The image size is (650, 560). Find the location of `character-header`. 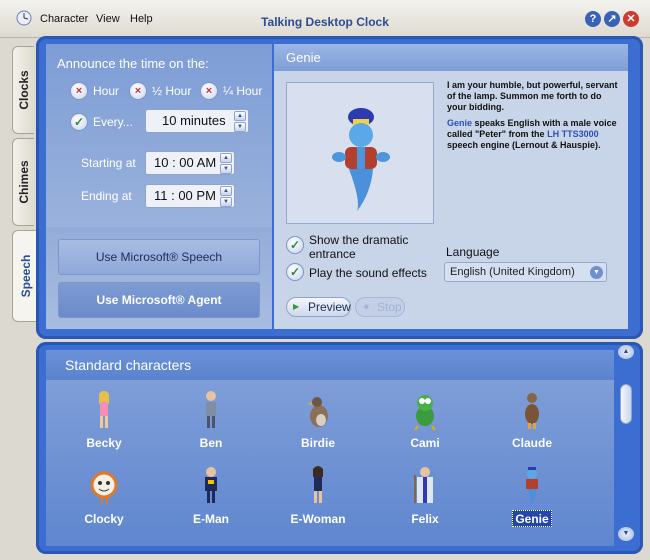

character-header is located at coordinates (451, 57).